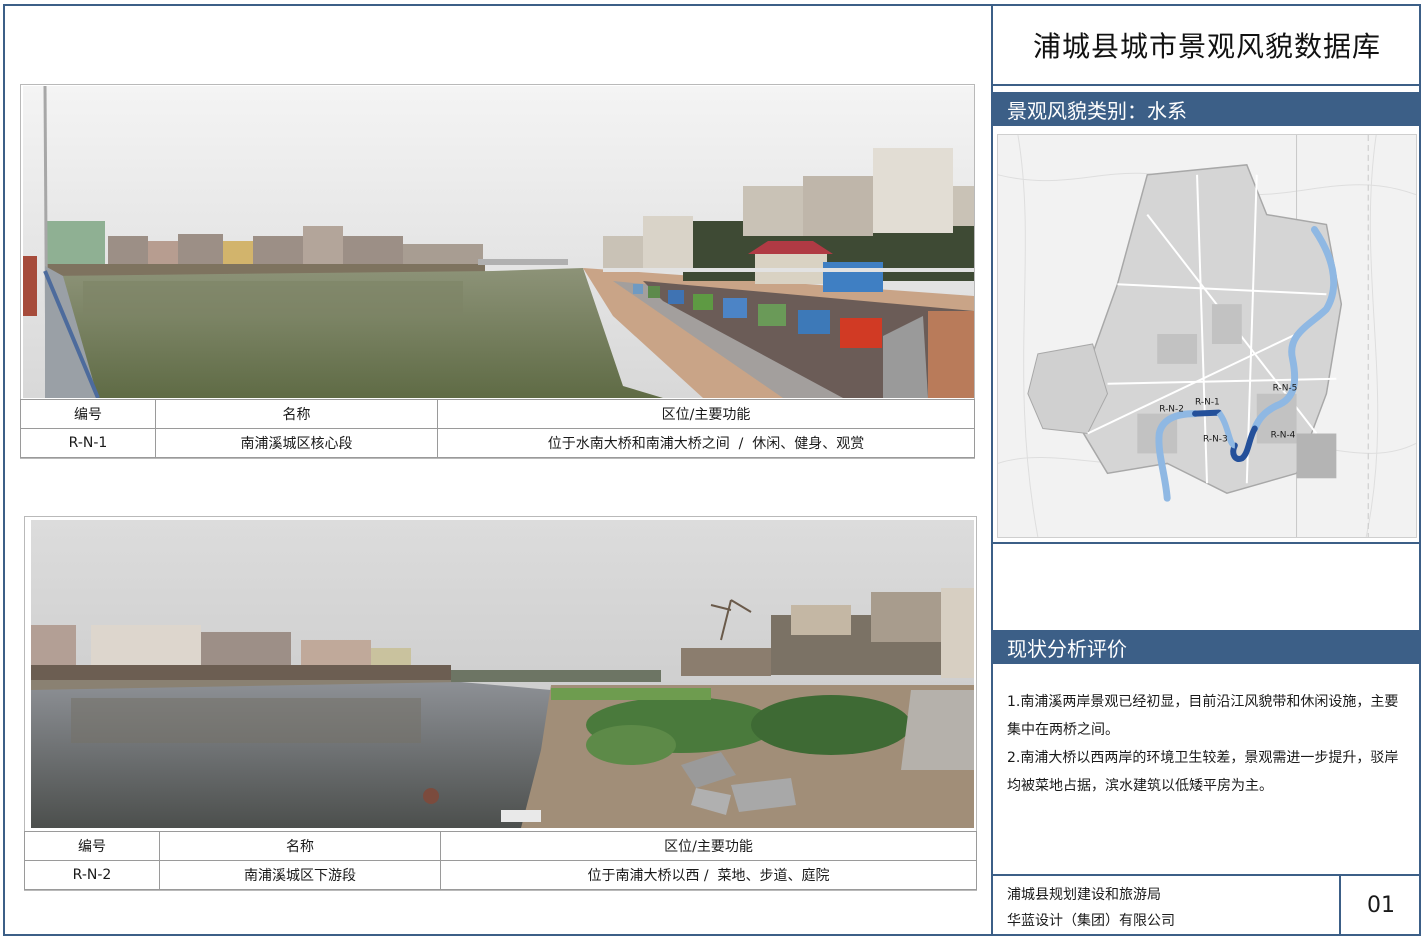 The width and height of the screenshot is (1425, 940). What do you see at coordinates (1207, 109) in the screenshot?
I see `category-bar: 景观风貌类别：水系` at bounding box center [1207, 109].